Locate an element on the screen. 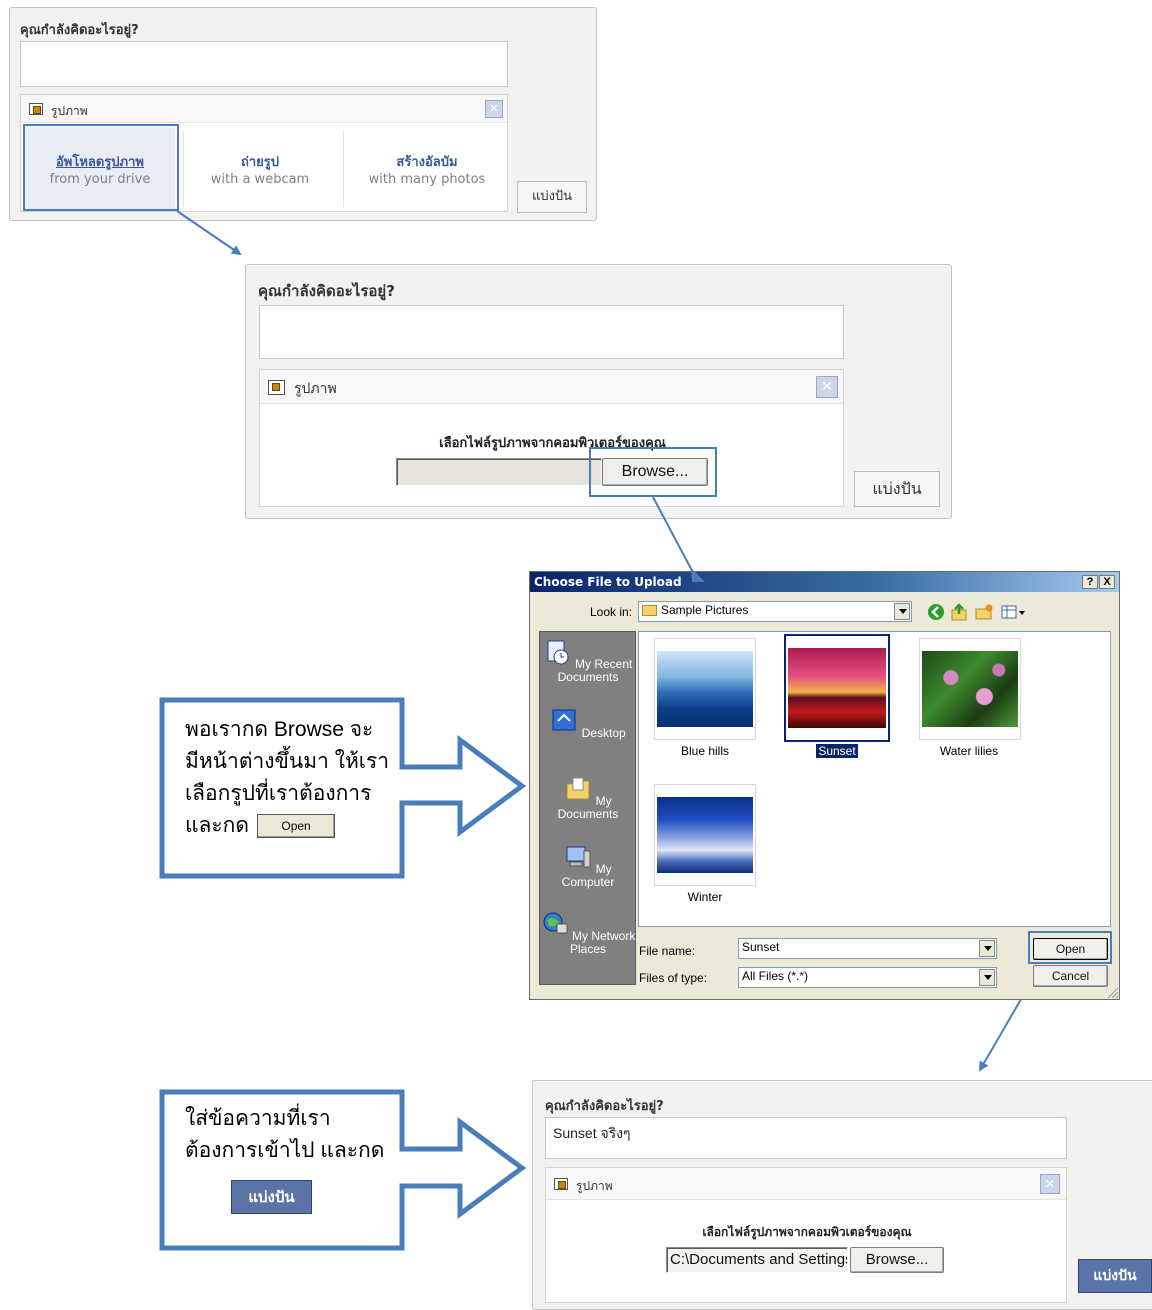  file-type-dropdown: All Files (*.*) is located at coordinates (867, 977).